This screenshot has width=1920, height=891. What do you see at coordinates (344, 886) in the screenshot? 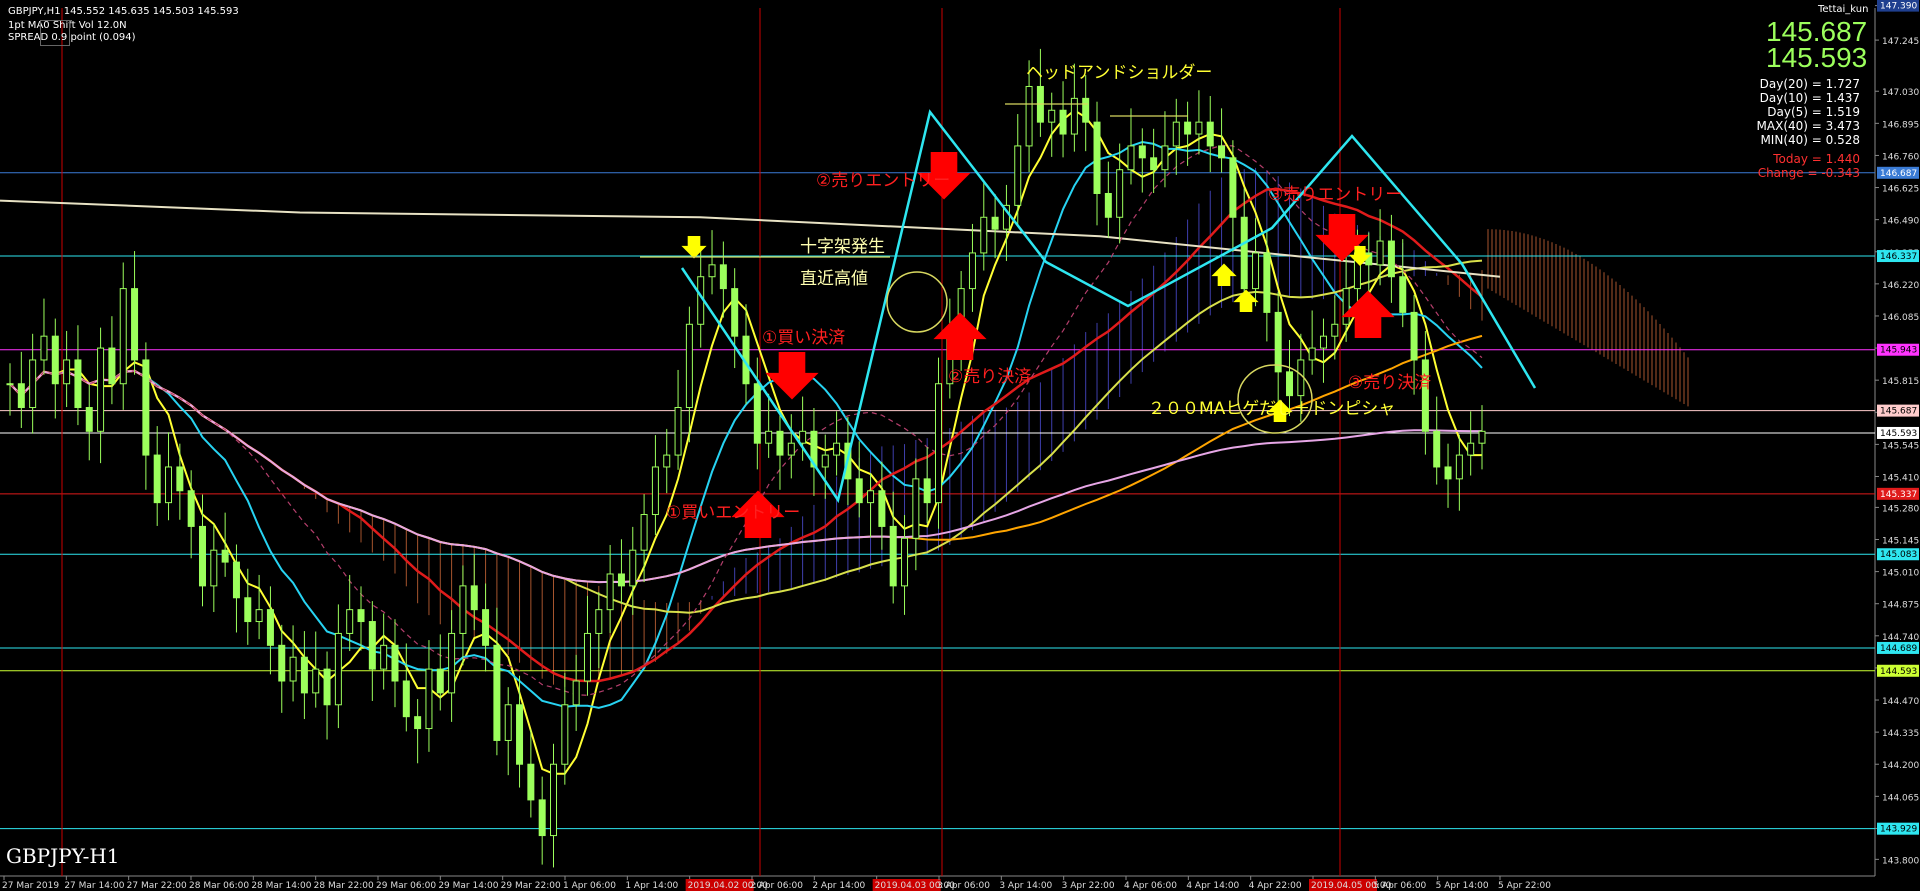
I see `x-tick-label: 28 Mar 22:00` at bounding box center [344, 886].